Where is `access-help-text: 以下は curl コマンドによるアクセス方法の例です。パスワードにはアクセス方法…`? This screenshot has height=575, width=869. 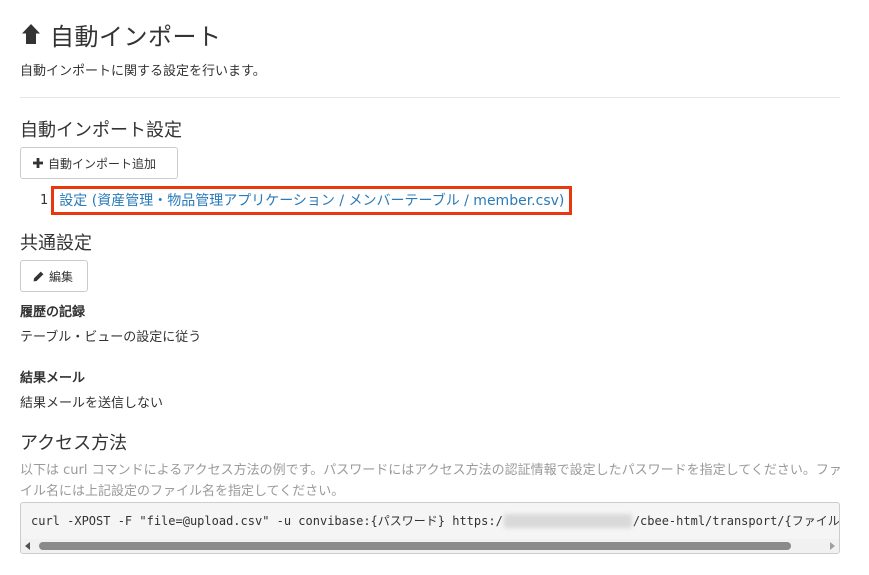
access-help-text: 以下は curl コマンドによるアクセス方法の例です。パスワードにはアクセス方法… is located at coordinates (431, 481).